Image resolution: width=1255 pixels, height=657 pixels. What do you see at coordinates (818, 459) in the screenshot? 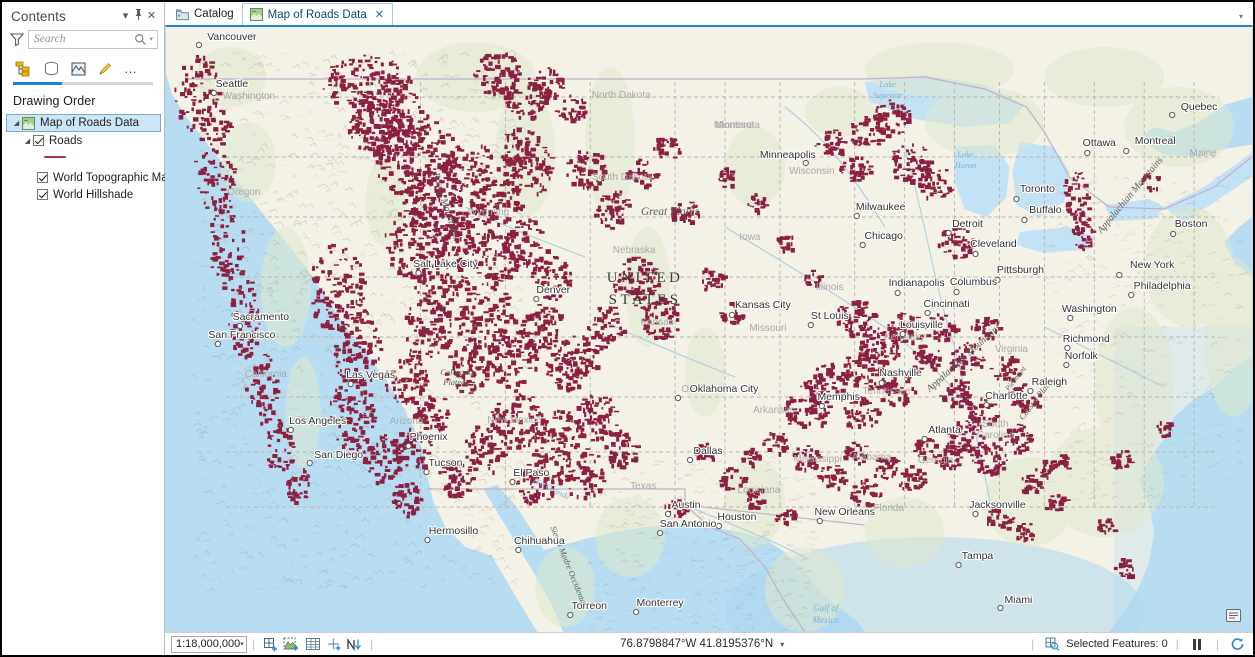
I see `state-label: Mississippi` at bounding box center [818, 459].